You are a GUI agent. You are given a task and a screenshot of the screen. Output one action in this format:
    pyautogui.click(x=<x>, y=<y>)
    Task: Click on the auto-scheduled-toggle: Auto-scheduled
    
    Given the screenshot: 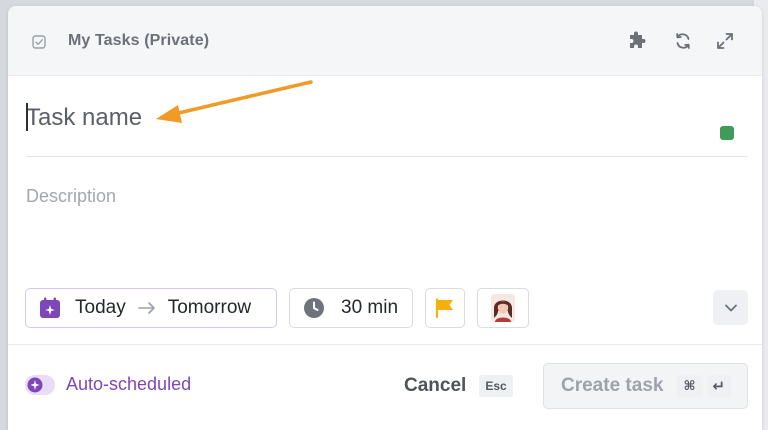 What is the action you would take?
    pyautogui.click(x=108, y=384)
    